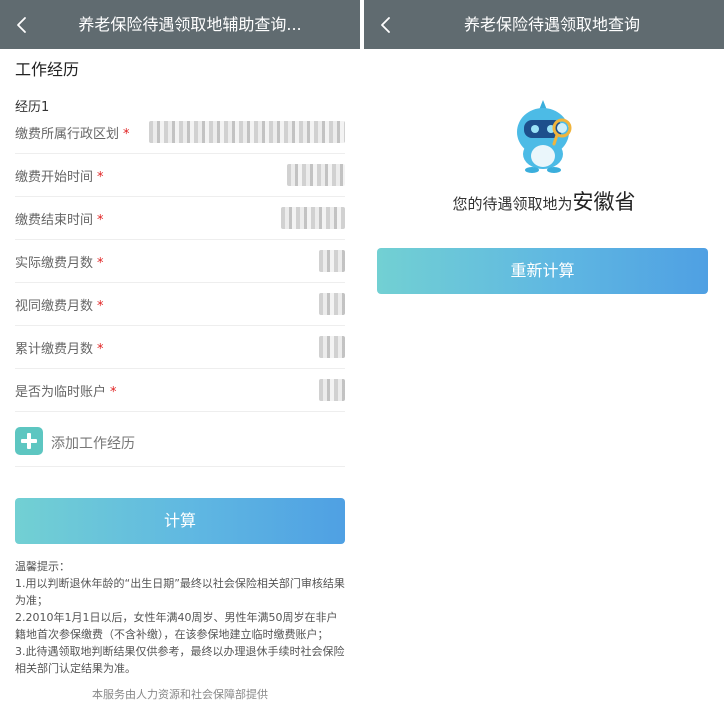  Describe the element at coordinates (542, 271) in the screenshot. I see `recalculate-button: 重新计算` at that location.